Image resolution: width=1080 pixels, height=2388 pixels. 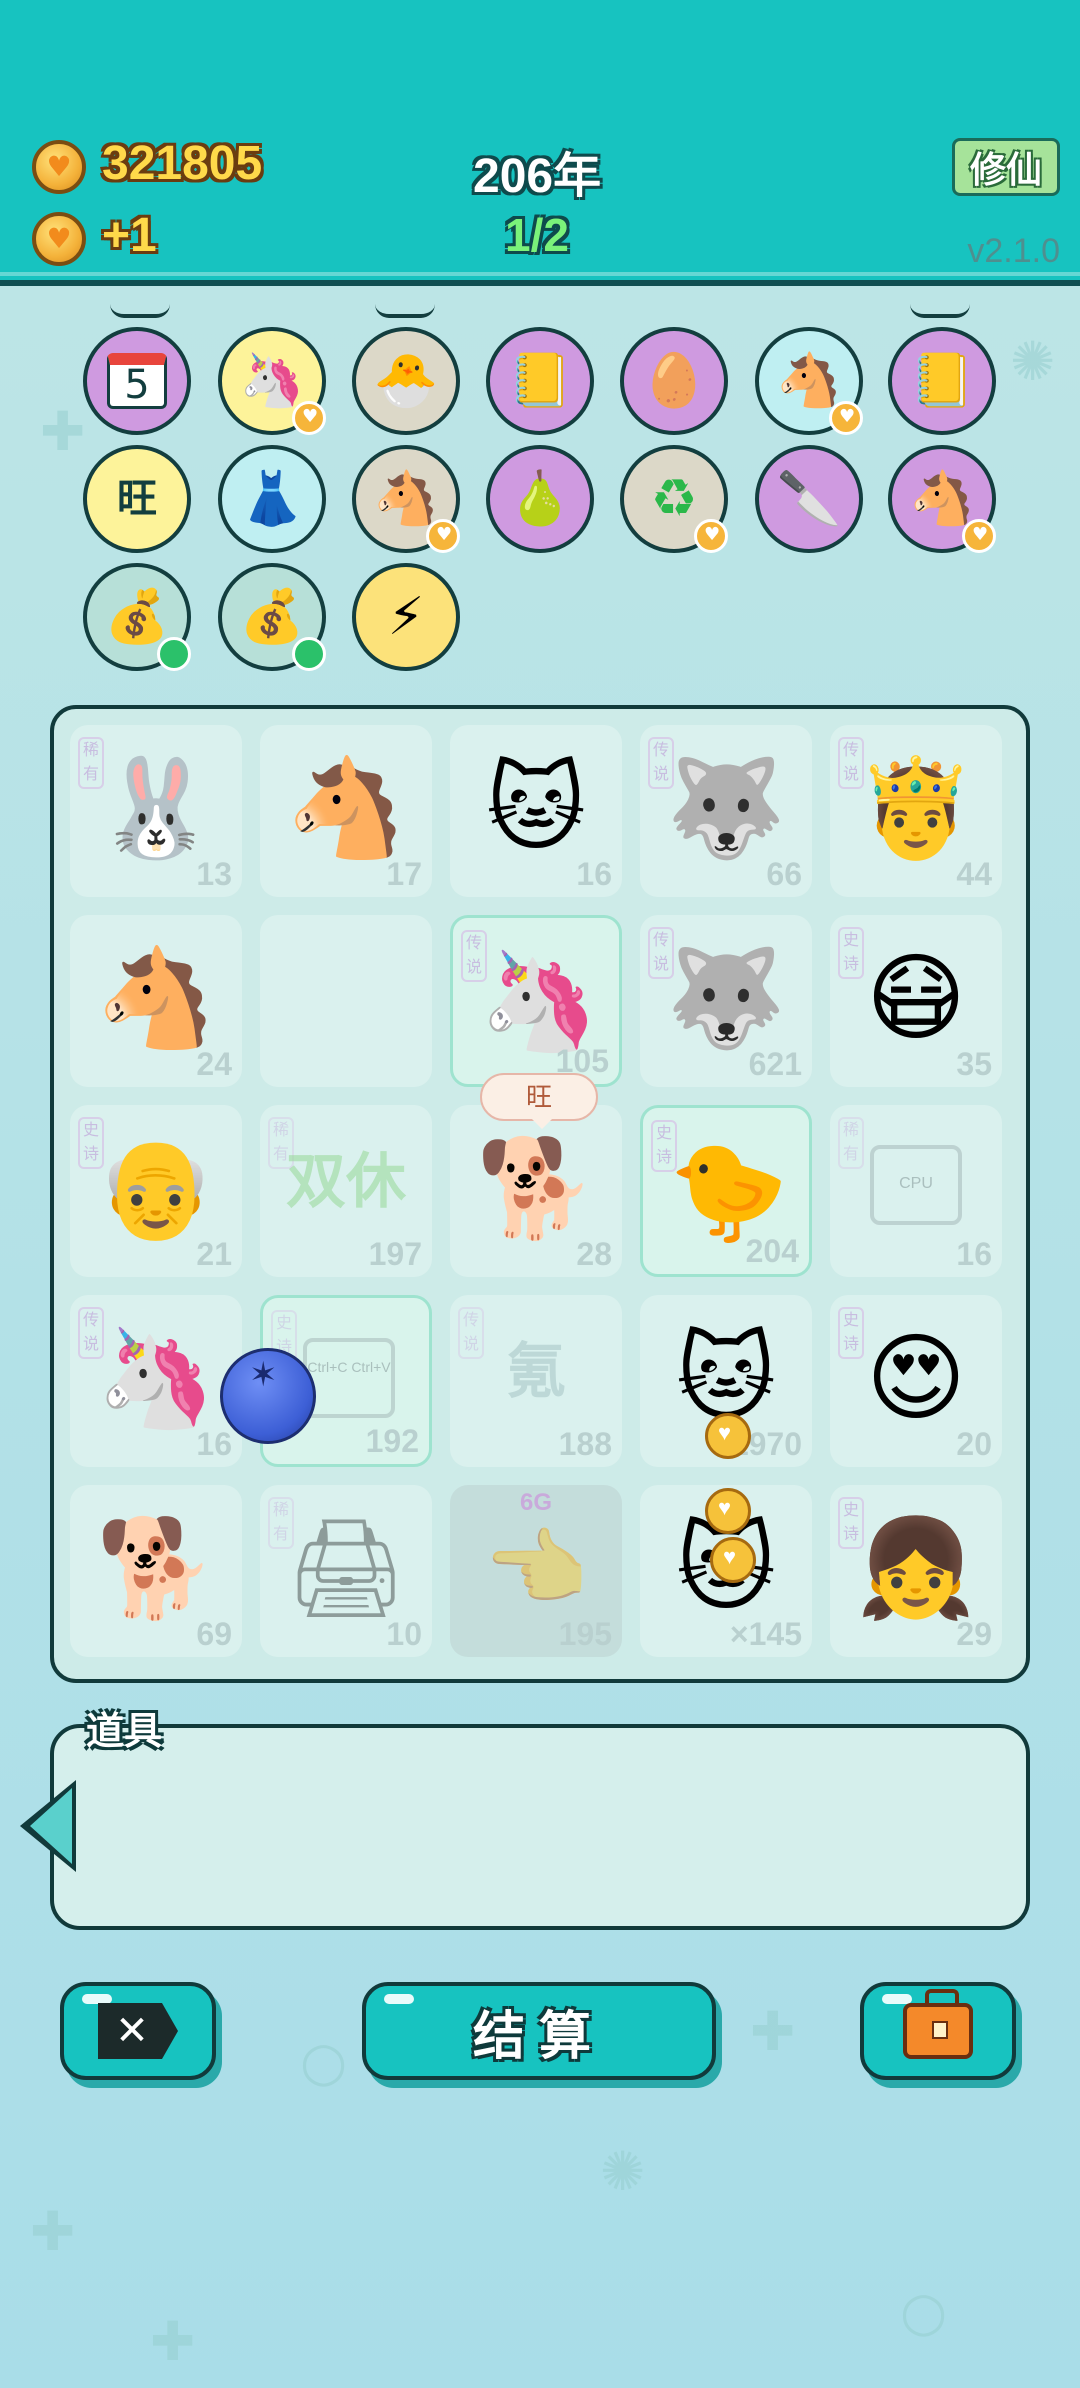 I want to click on board-cell-crowned-man: 传说 🤴 44, so click(x=916, y=811).